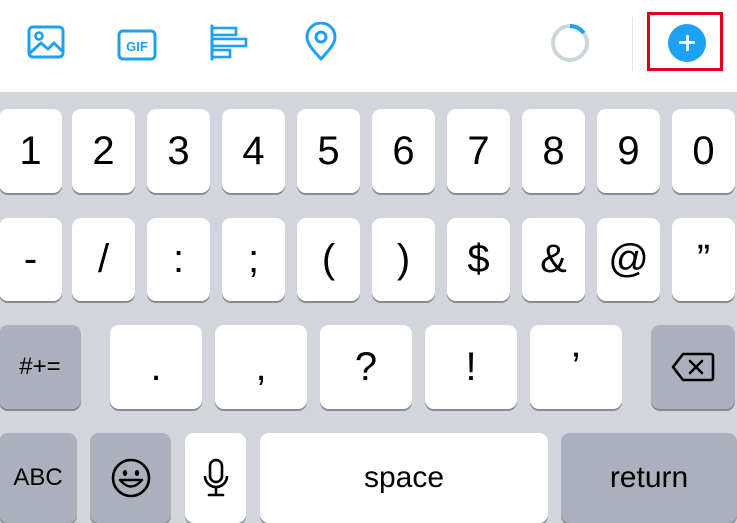 This screenshot has width=737, height=523. I want to click on character-count-ring, so click(570, 43).